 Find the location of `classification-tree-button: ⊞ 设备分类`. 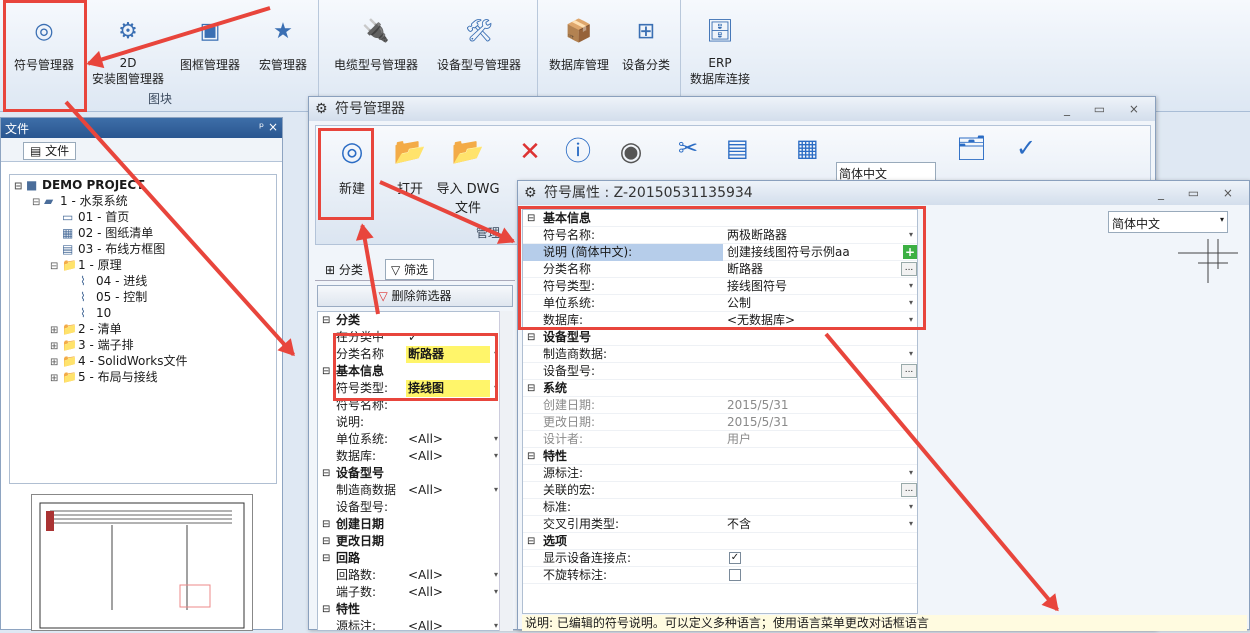

classification-tree-button: ⊞ 设备分类 is located at coordinates (646, 39).